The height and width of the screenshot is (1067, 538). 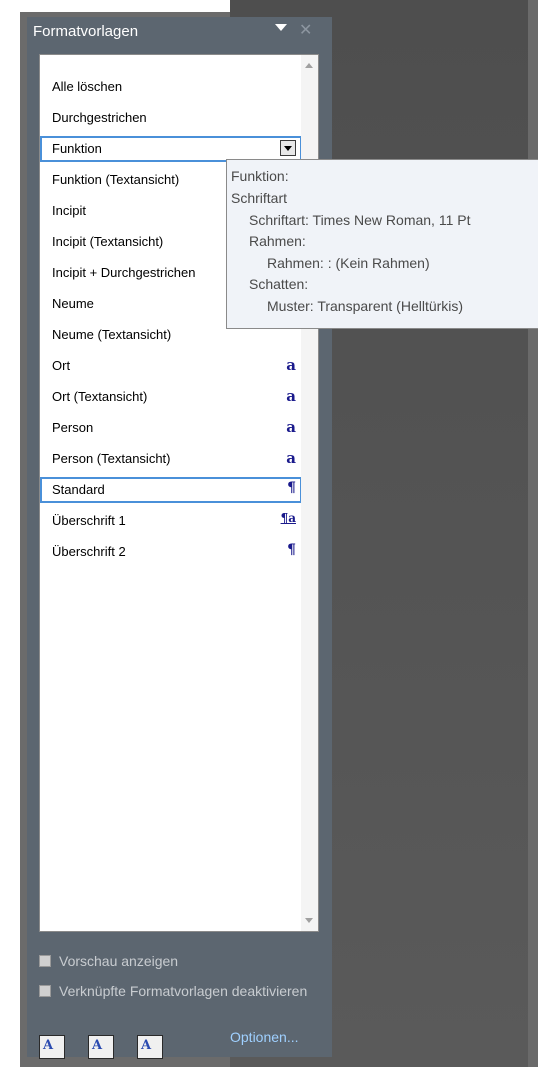 I want to click on tooltip-section: Schriftart, so click(x=259, y=198).